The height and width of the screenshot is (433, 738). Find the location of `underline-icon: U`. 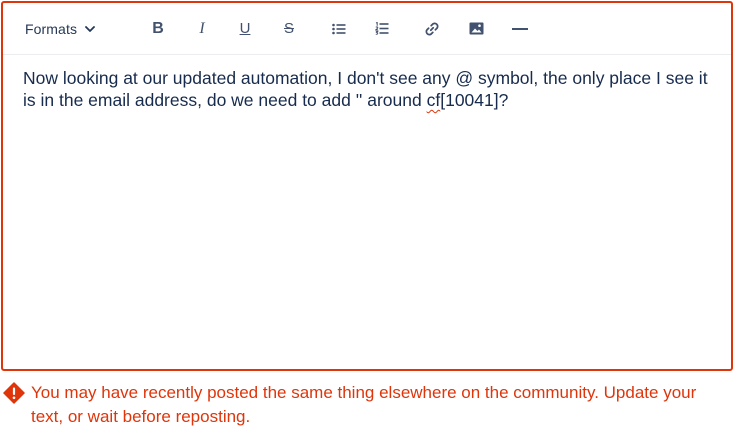

underline-icon: U is located at coordinates (245, 28).